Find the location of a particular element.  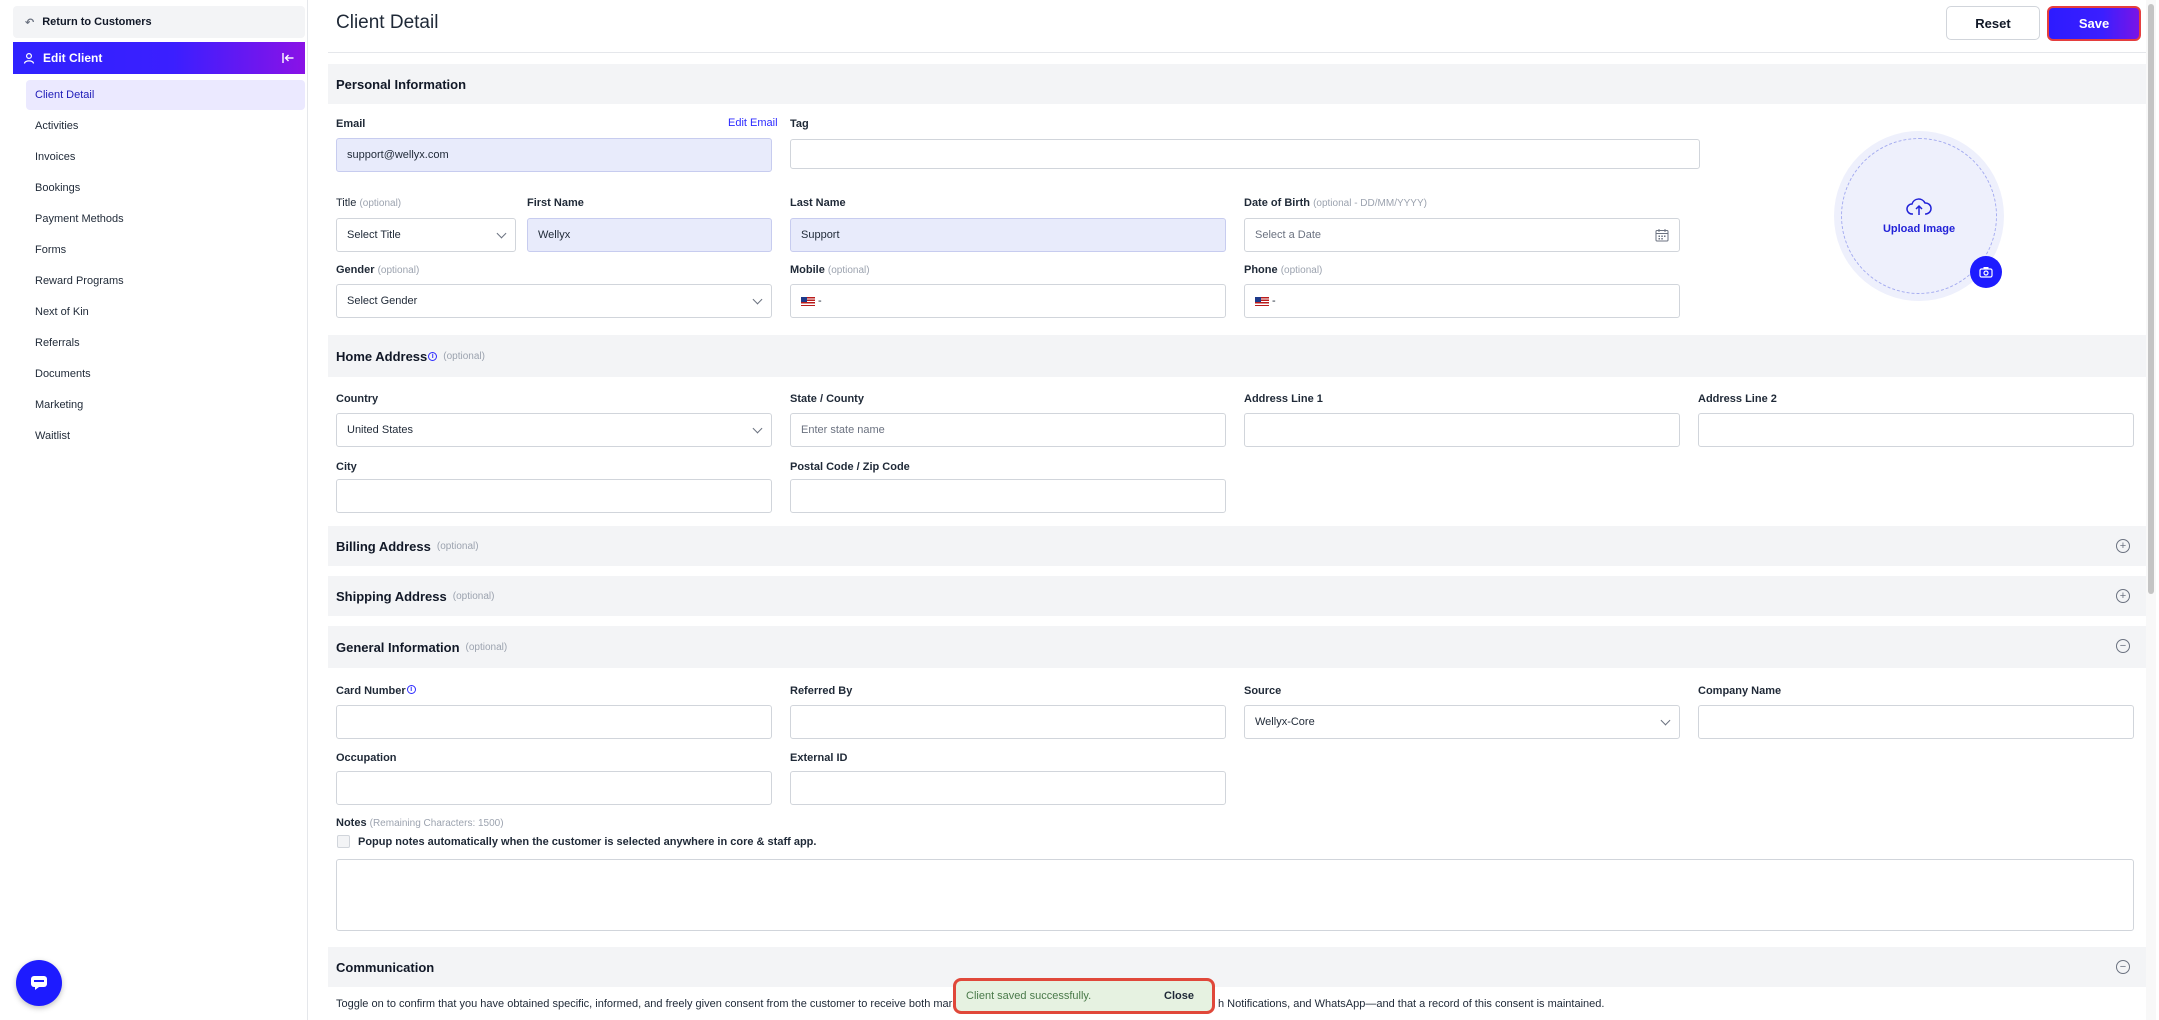

address-line-2-input is located at coordinates (1916, 430).